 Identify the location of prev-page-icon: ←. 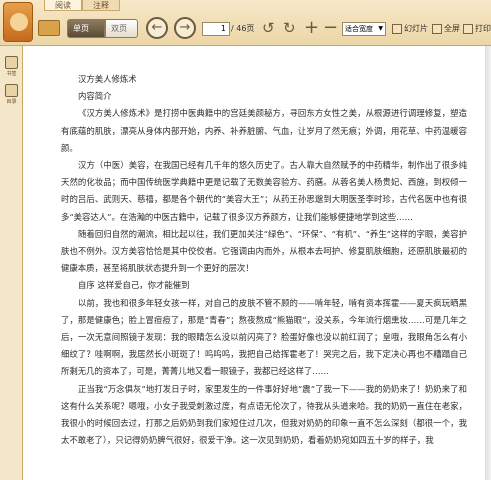
(157, 28).